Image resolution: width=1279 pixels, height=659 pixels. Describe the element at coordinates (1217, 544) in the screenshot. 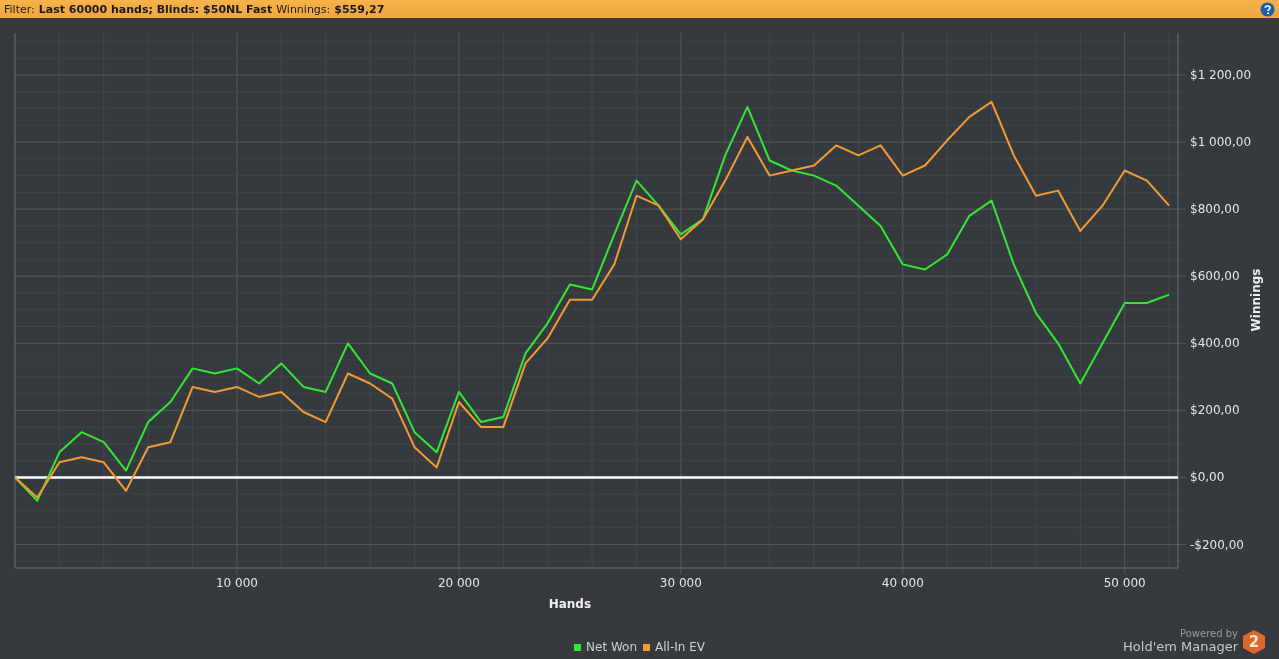

I see `y-tick-label: -$200,00` at that location.